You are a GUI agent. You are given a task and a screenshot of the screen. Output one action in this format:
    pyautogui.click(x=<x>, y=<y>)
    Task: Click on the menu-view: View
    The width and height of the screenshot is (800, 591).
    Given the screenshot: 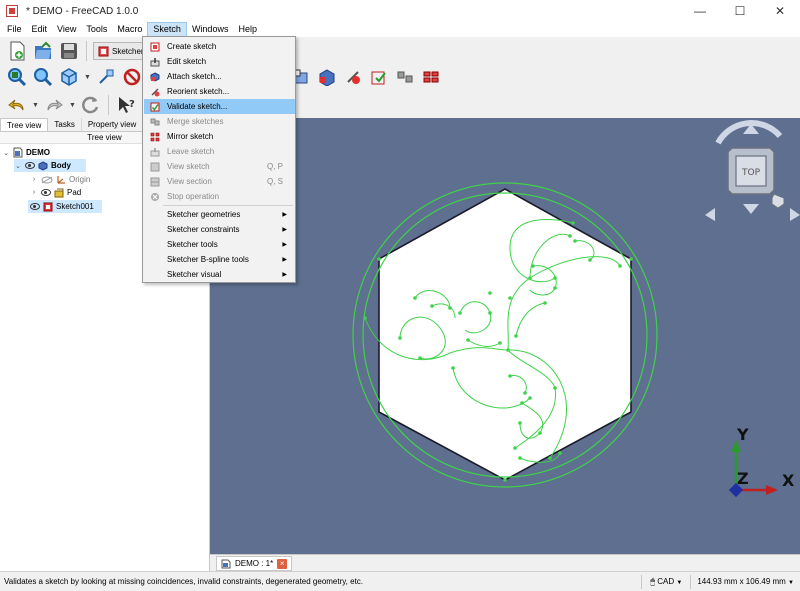 What is the action you would take?
    pyautogui.click(x=66, y=29)
    